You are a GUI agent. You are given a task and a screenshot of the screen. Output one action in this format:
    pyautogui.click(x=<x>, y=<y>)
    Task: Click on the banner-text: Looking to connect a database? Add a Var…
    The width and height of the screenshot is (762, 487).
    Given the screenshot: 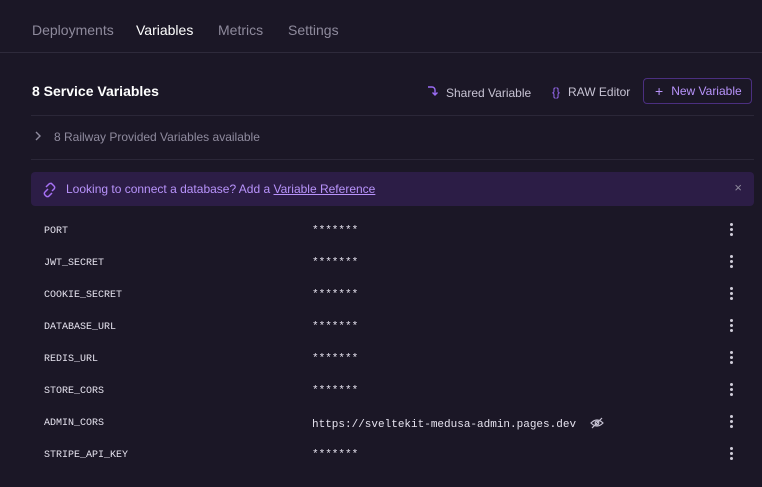 What is the action you would take?
    pyautogui.click(x=220, y=189)
    